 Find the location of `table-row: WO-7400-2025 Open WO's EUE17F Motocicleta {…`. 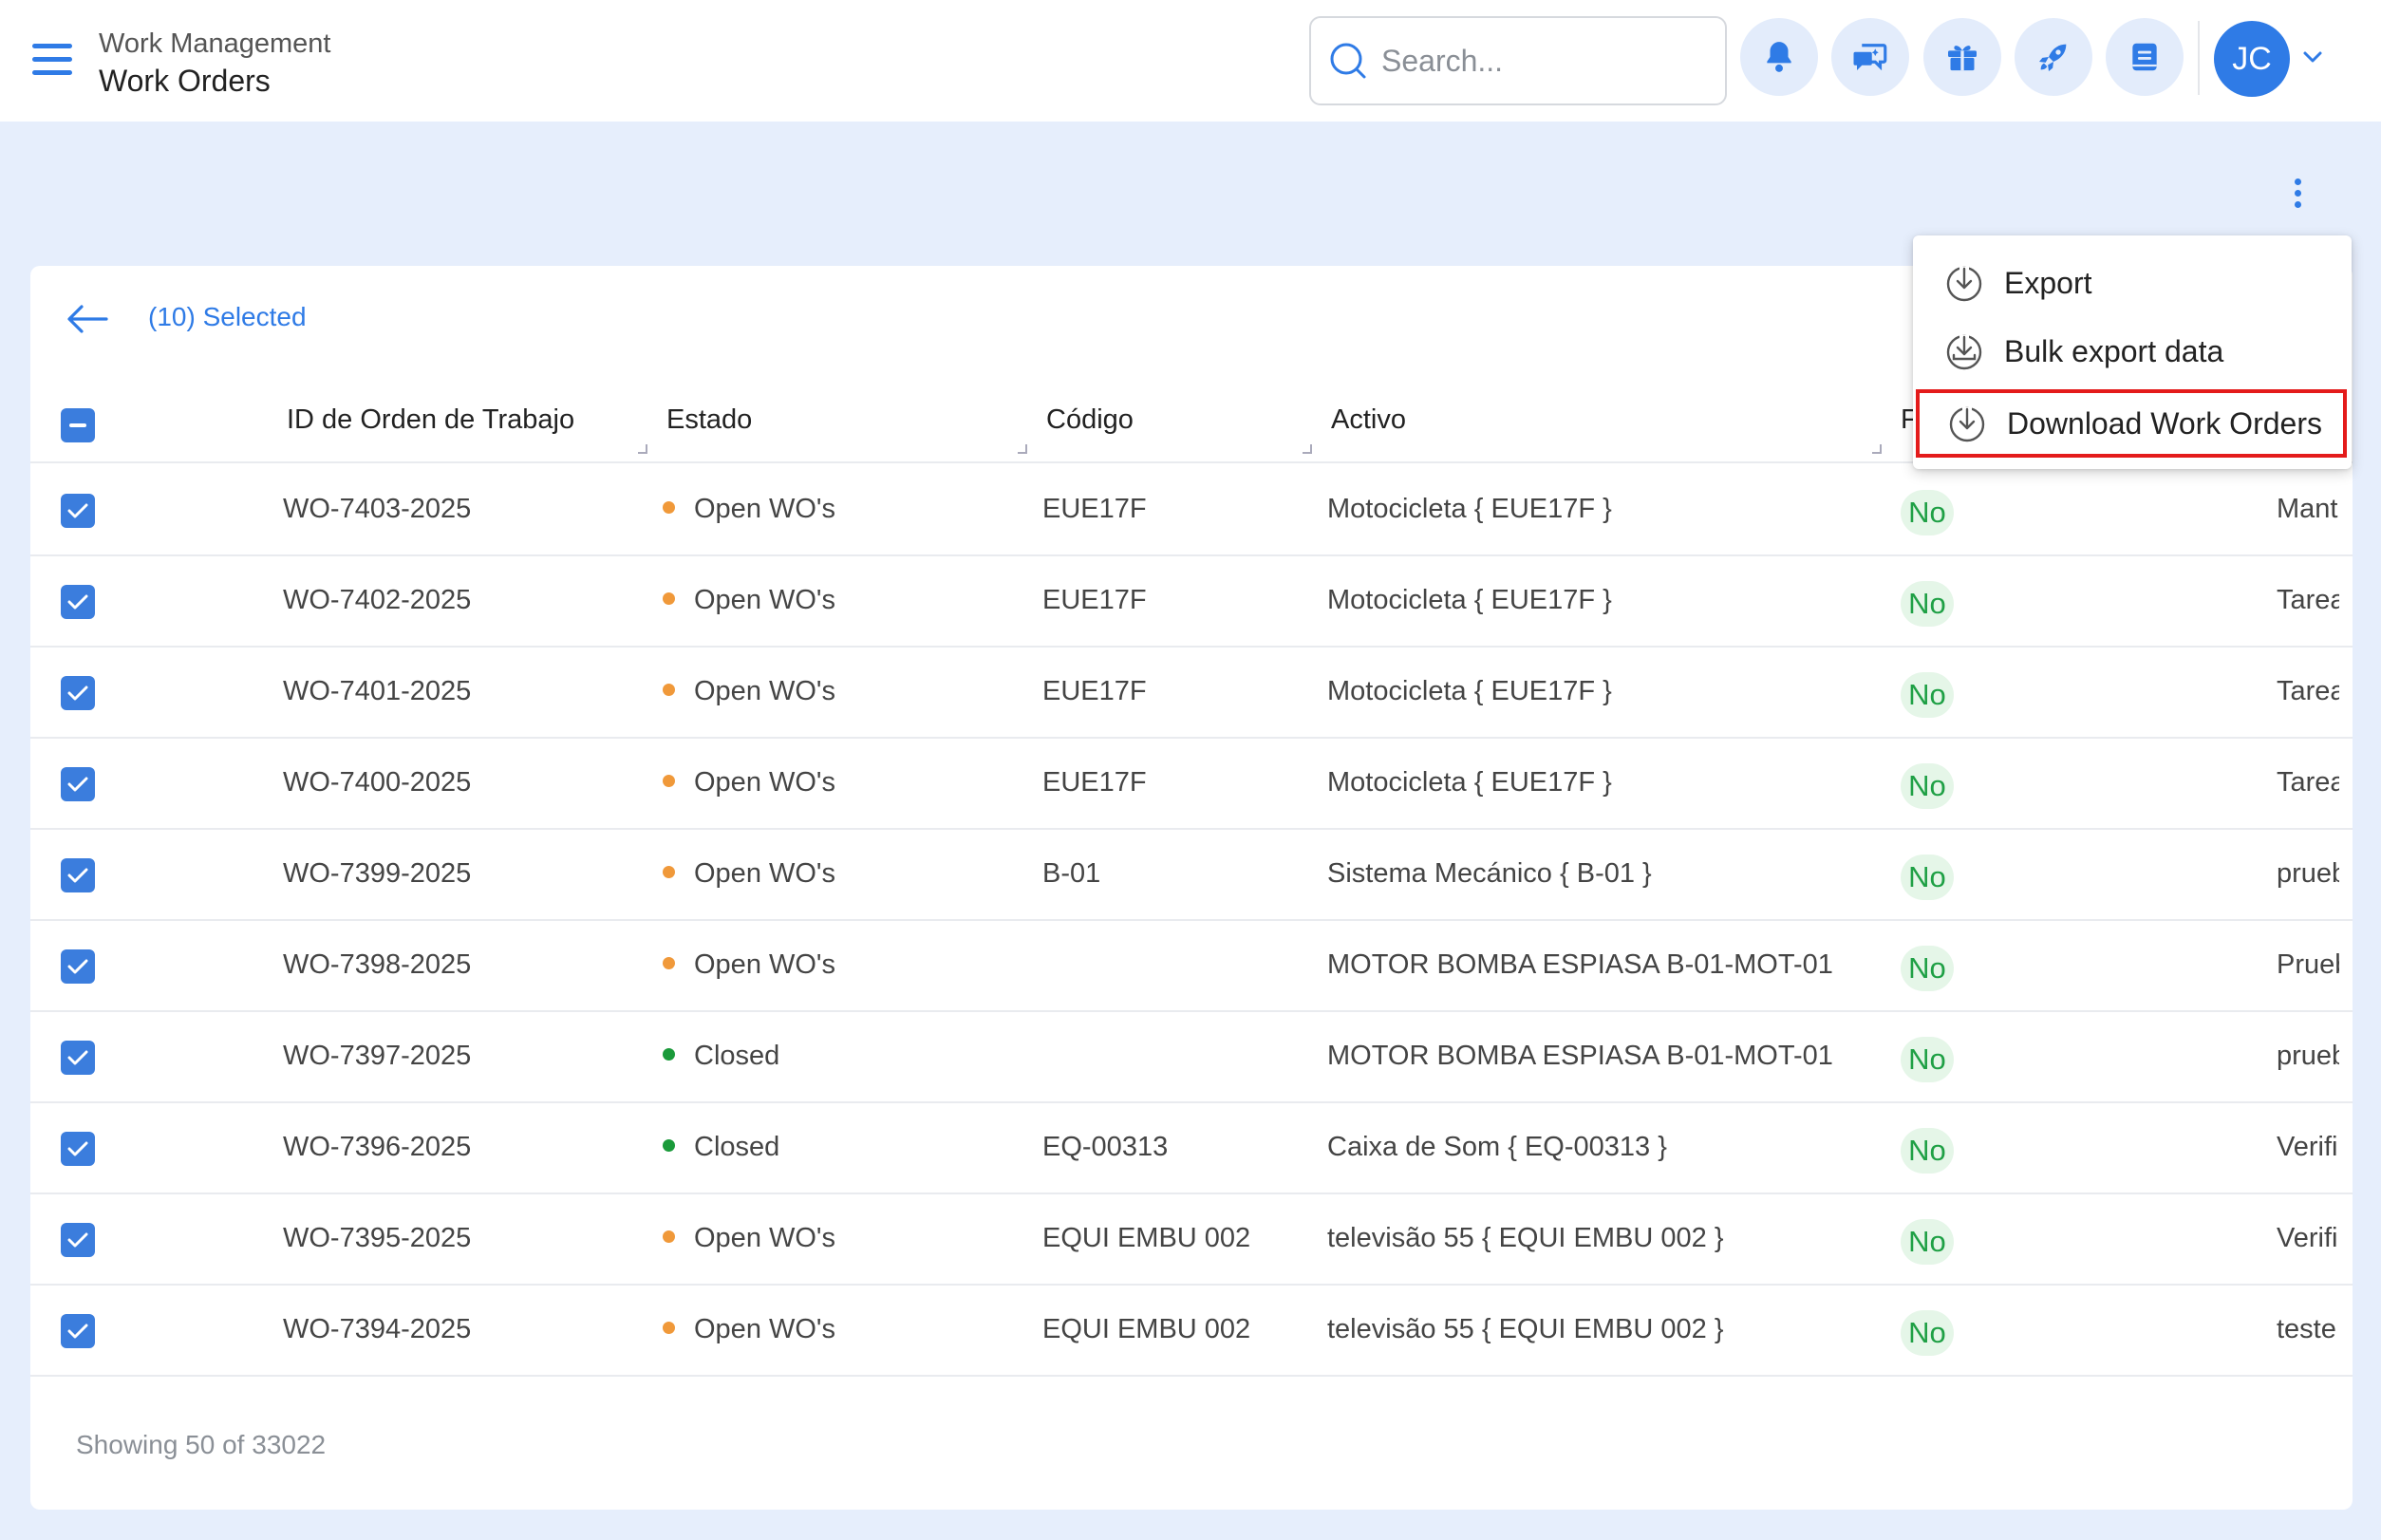

table-row: WO-7400-2025 Open WO's EUE17F Motocicleta {… is located at coordinates (1192, 785).